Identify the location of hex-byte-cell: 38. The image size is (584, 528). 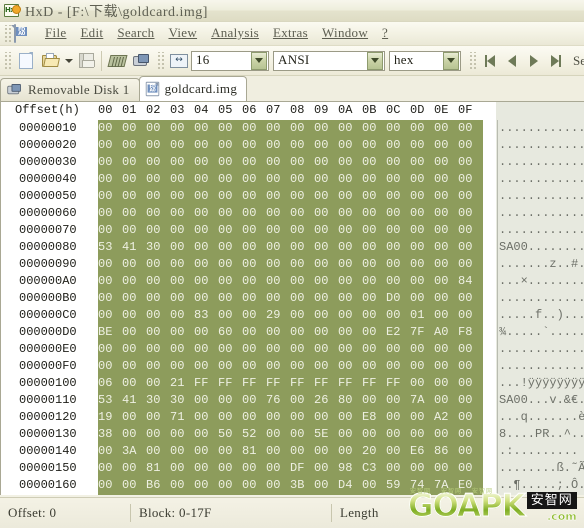
(110, 435).